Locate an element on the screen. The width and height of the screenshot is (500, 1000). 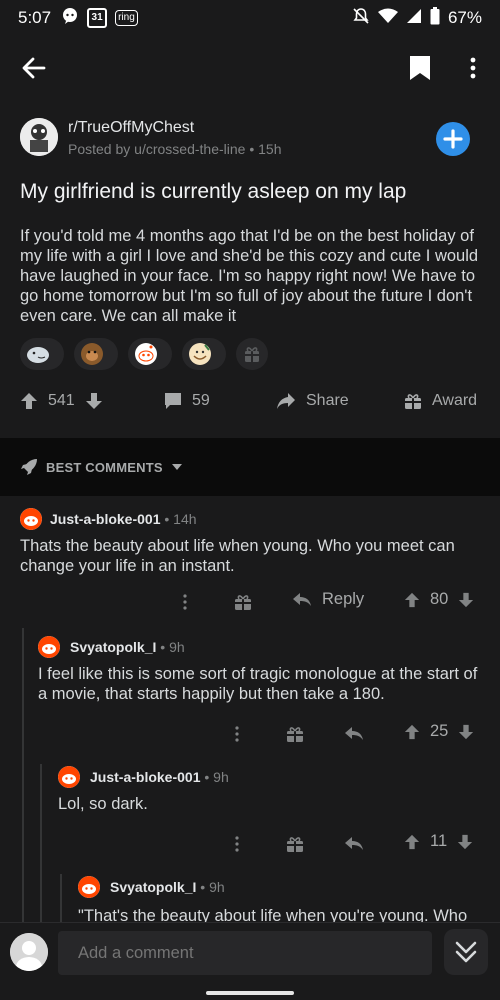
more-options-button is located at coordinates (473, 68).